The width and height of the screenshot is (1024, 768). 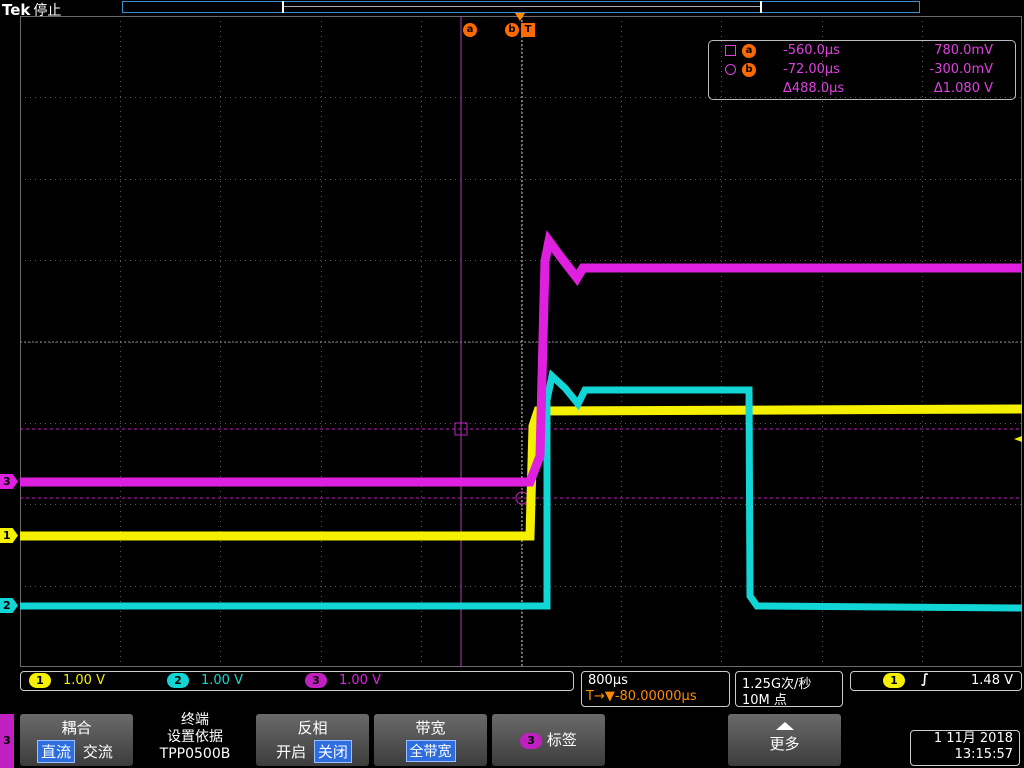 I want to click on more-softkey: 更多, so click(x=784, y=740).